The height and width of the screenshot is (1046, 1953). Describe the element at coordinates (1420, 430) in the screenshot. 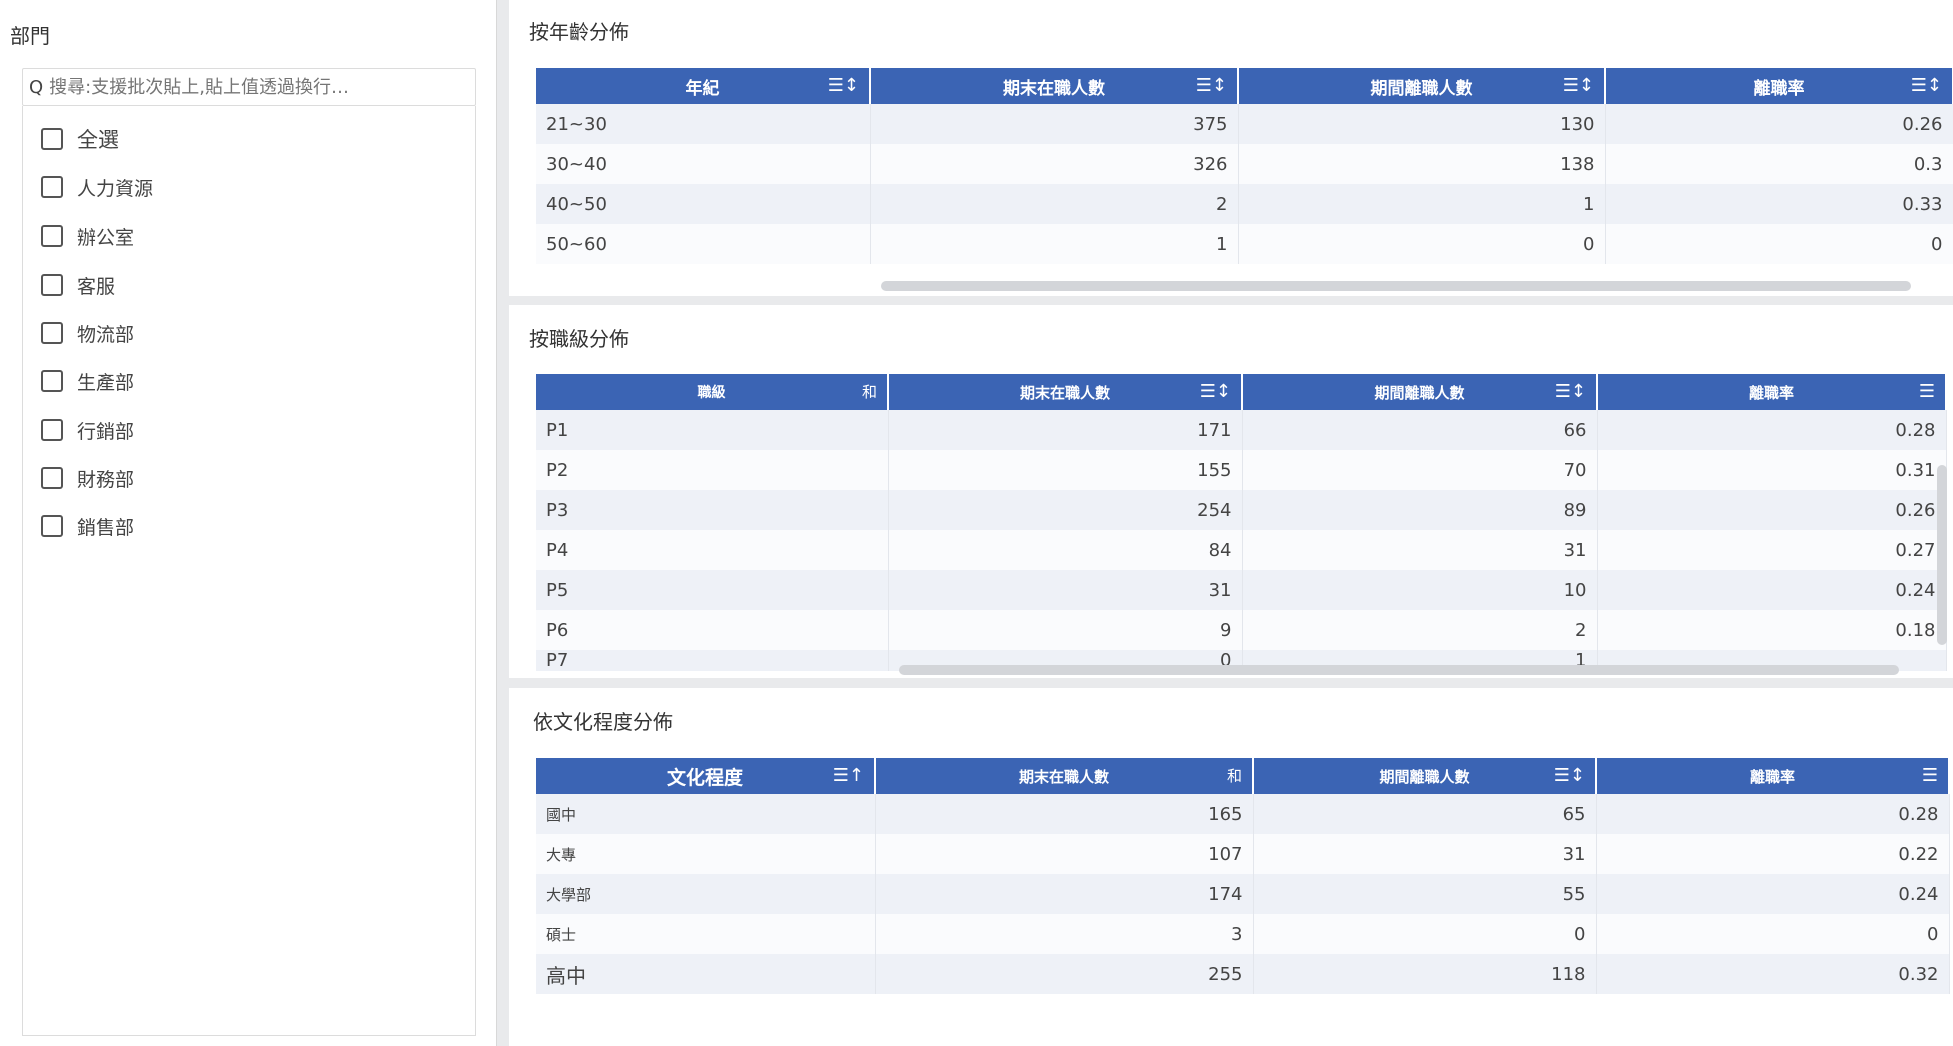

I see `cell-left: 66` at that location.